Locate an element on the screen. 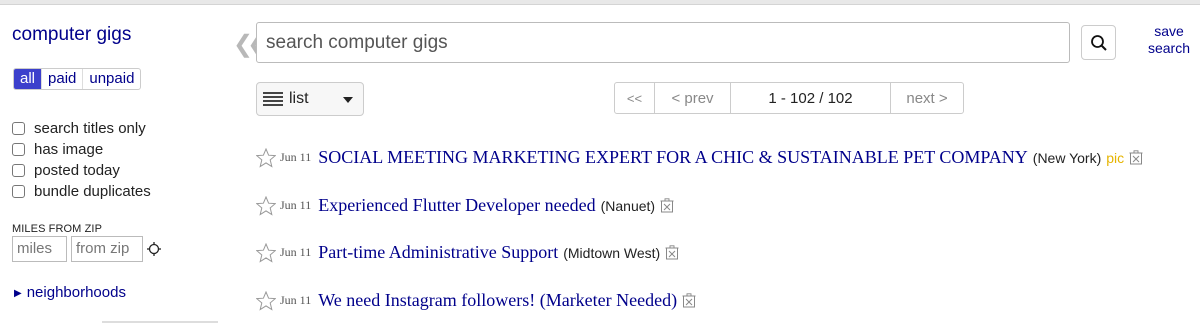 The height and width of the screenshot is (323, 1200). post-title-link: Part-time Administrative Support is located at coordinates (438, 252).